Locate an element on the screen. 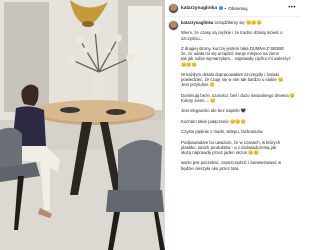 This screenshot has height=250, width=320. verified-icon is located at coordinates (220, 8).